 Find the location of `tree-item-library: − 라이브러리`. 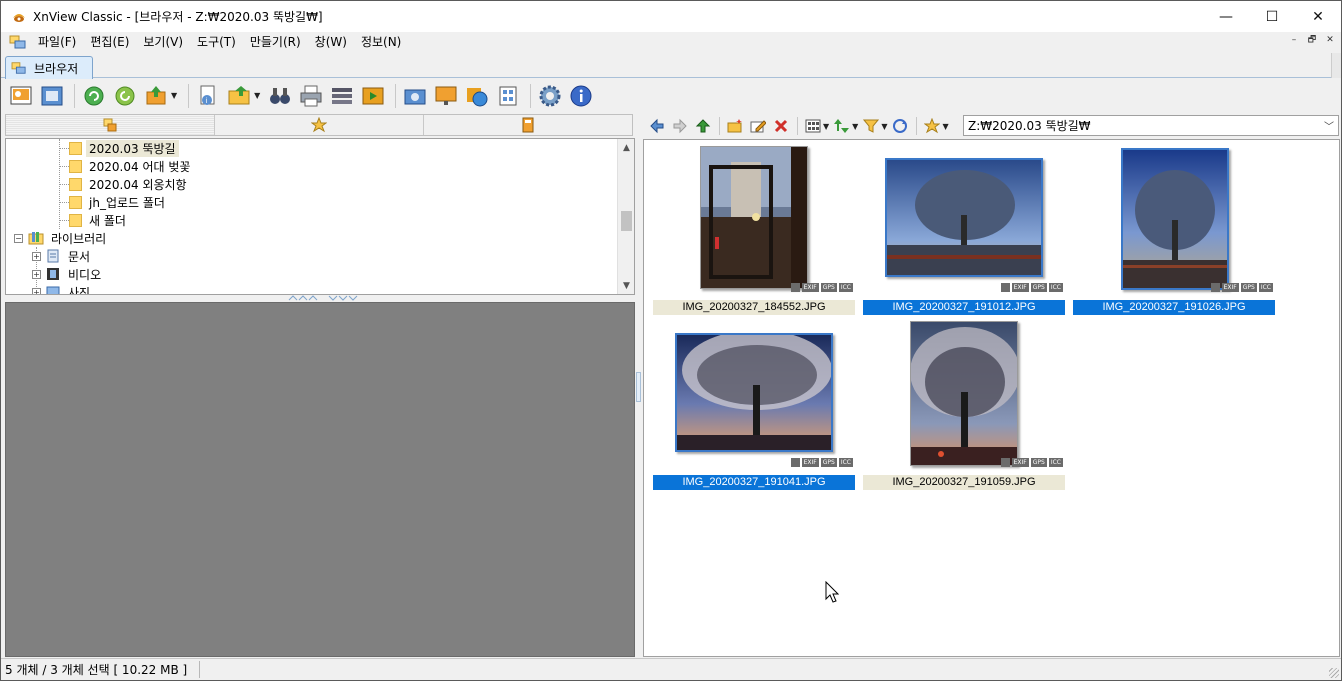

tree-item-library: − 라이브러리 is located at coordinates (61, 238).